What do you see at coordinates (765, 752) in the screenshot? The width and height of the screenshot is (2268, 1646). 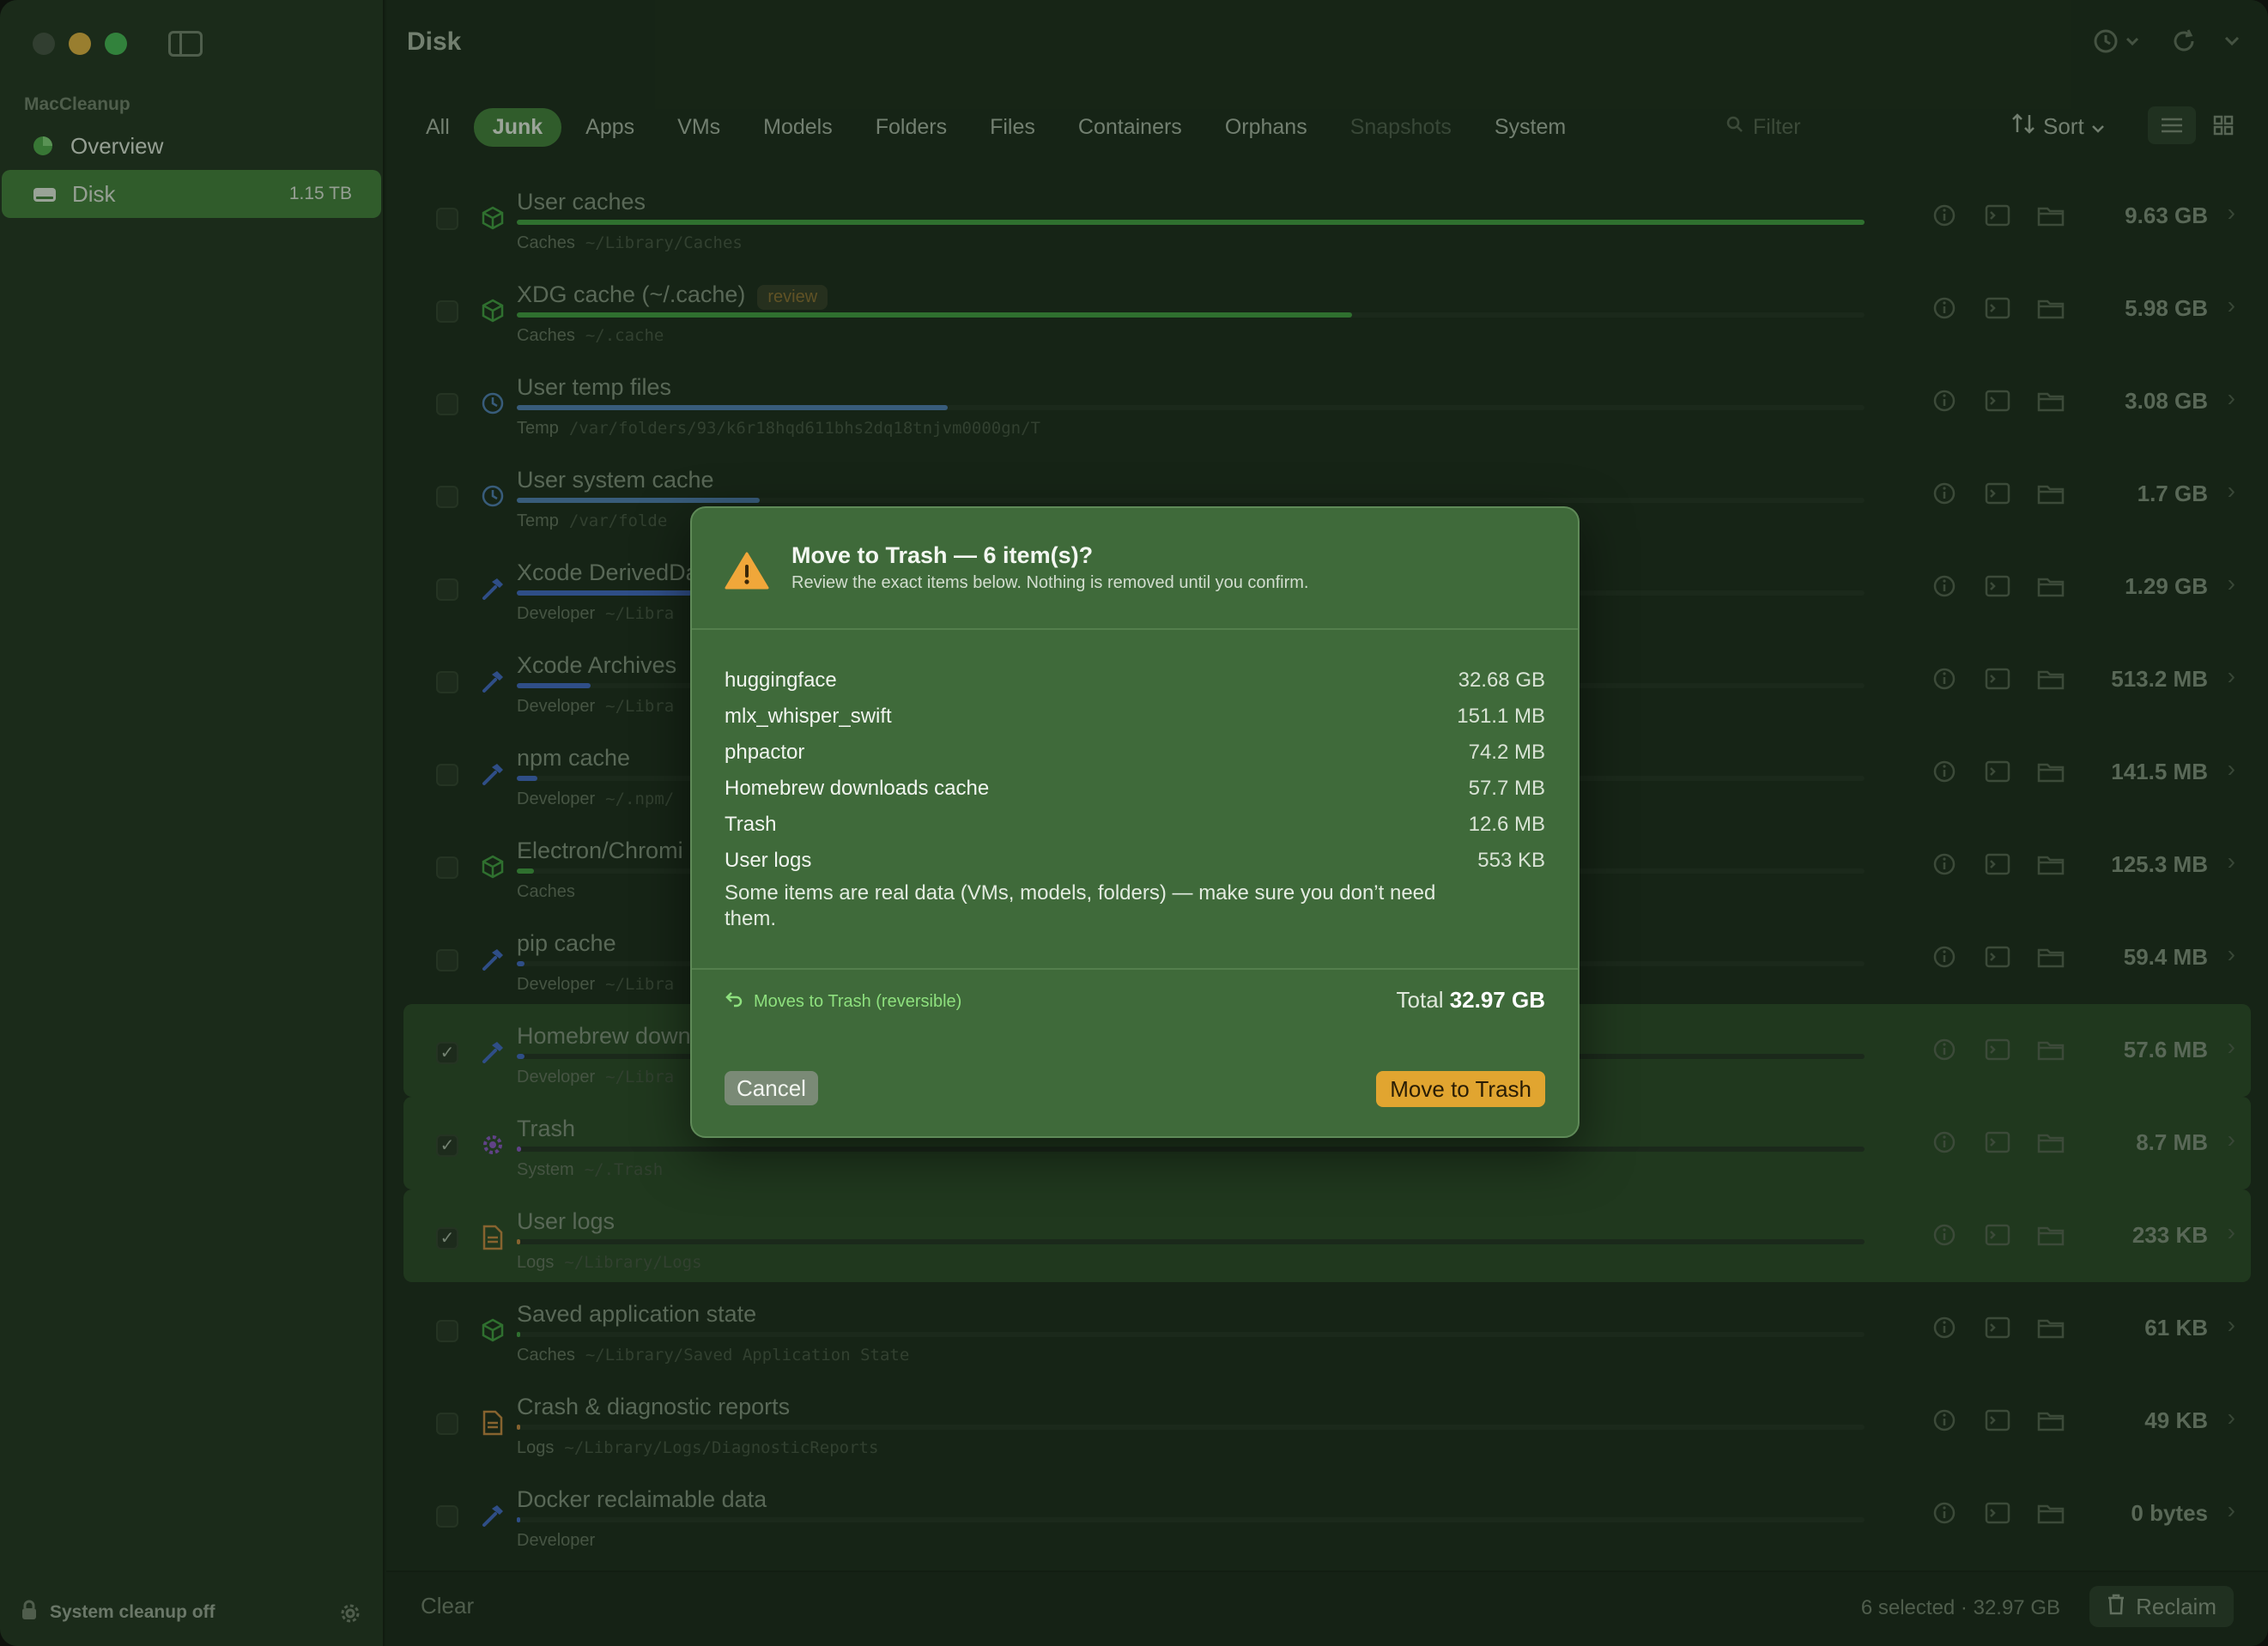 I see `item-name: phpactor` at bounding box center [765, 752].